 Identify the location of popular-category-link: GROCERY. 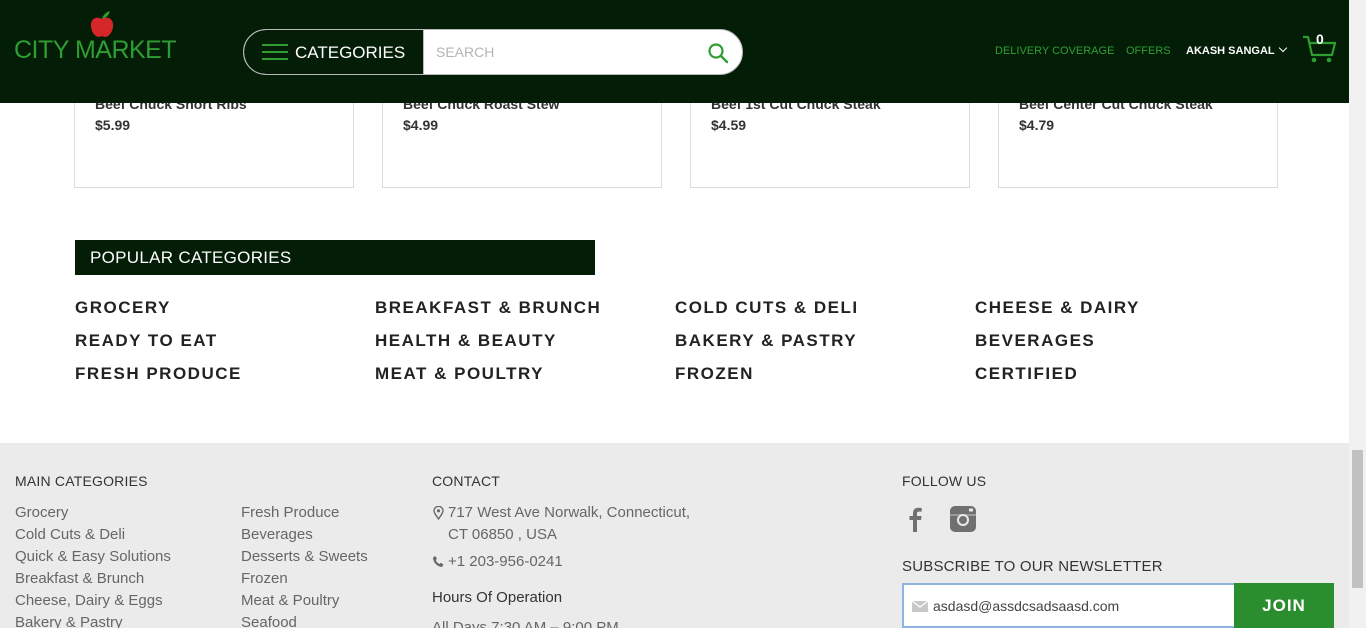
(123, 308).